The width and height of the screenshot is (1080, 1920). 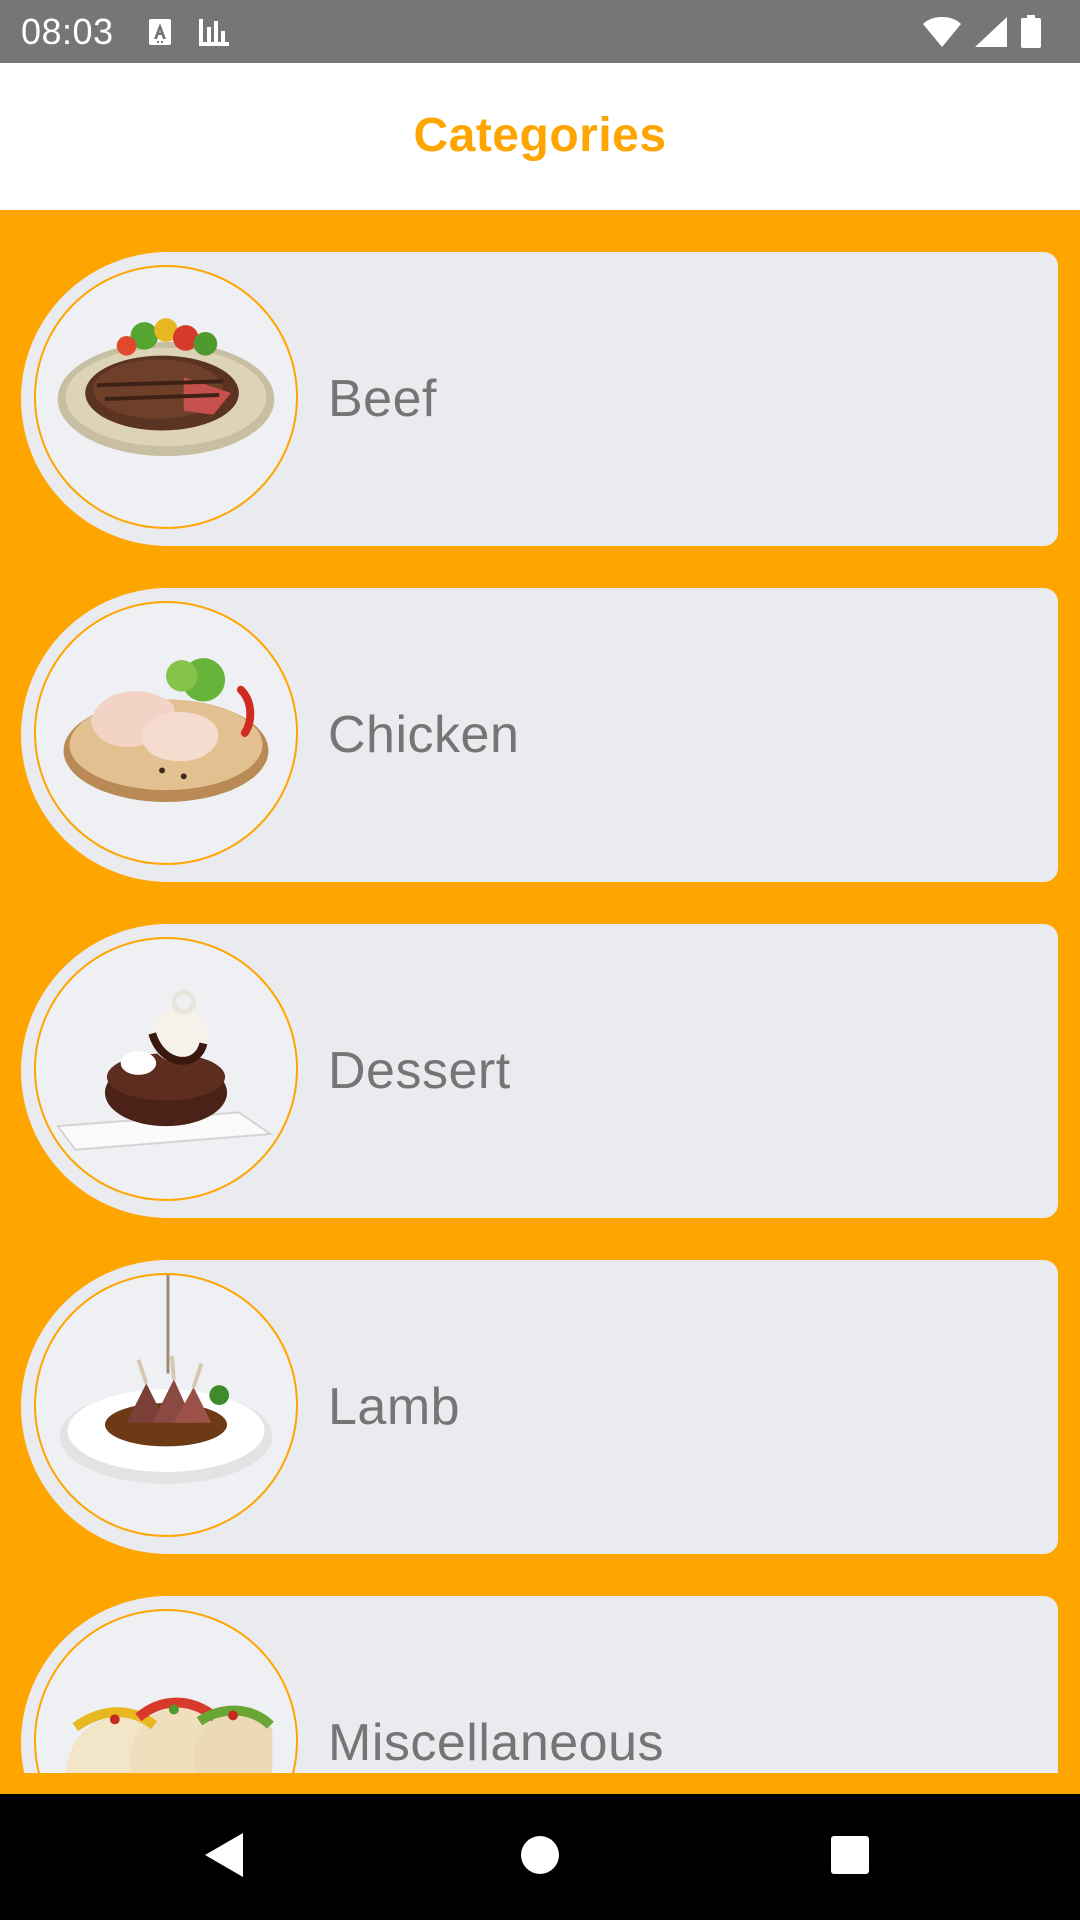 What do you see at coordinates (67, 31) in the screenshot?
I see `status-time: 08:03` at bounding box center [67, 31].